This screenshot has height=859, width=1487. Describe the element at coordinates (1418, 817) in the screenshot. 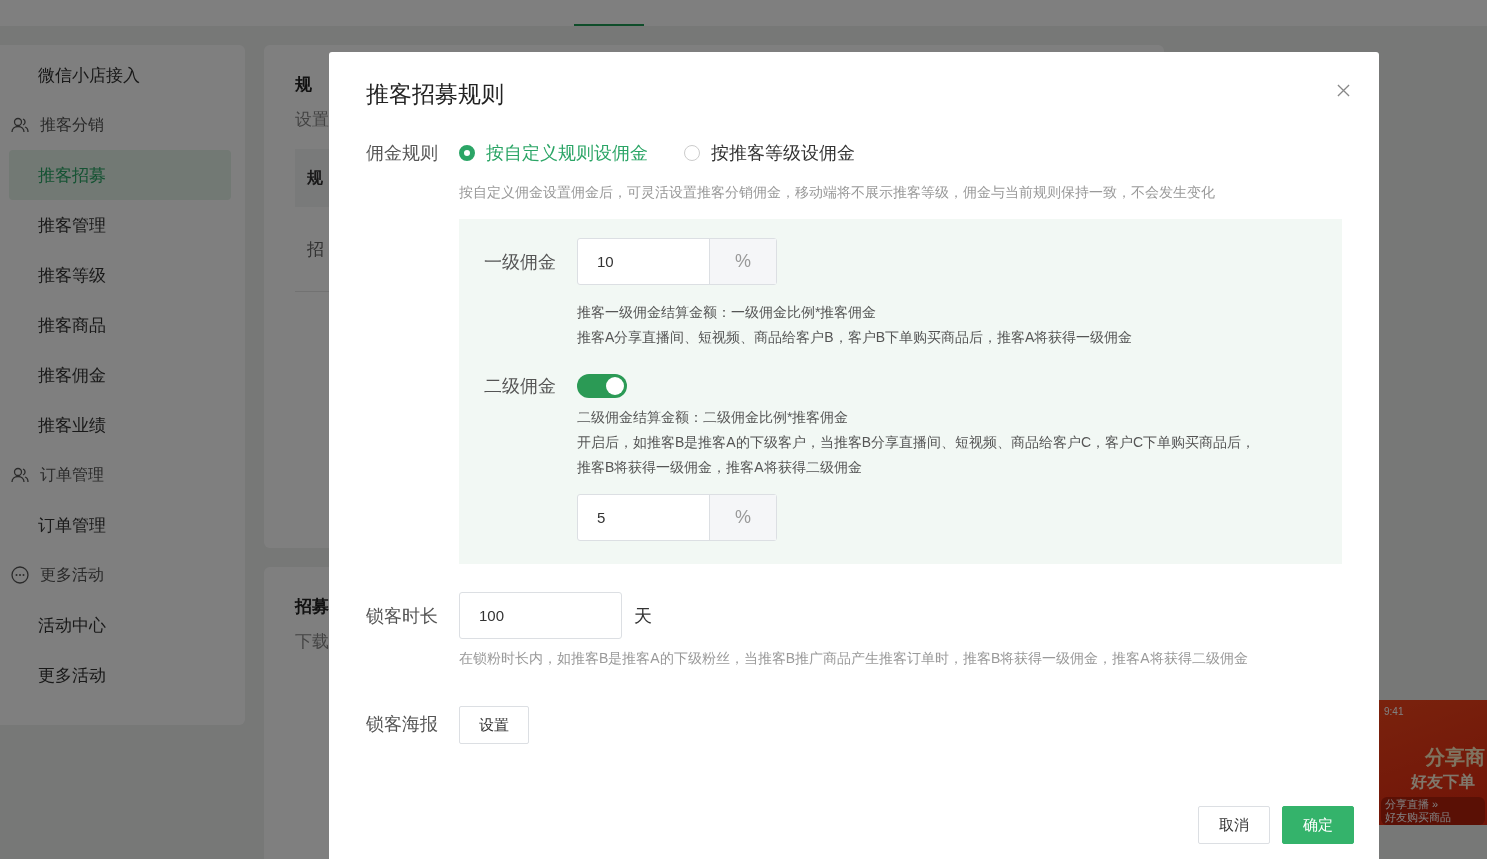

I see `step-label: 好友购买商品` at that location.